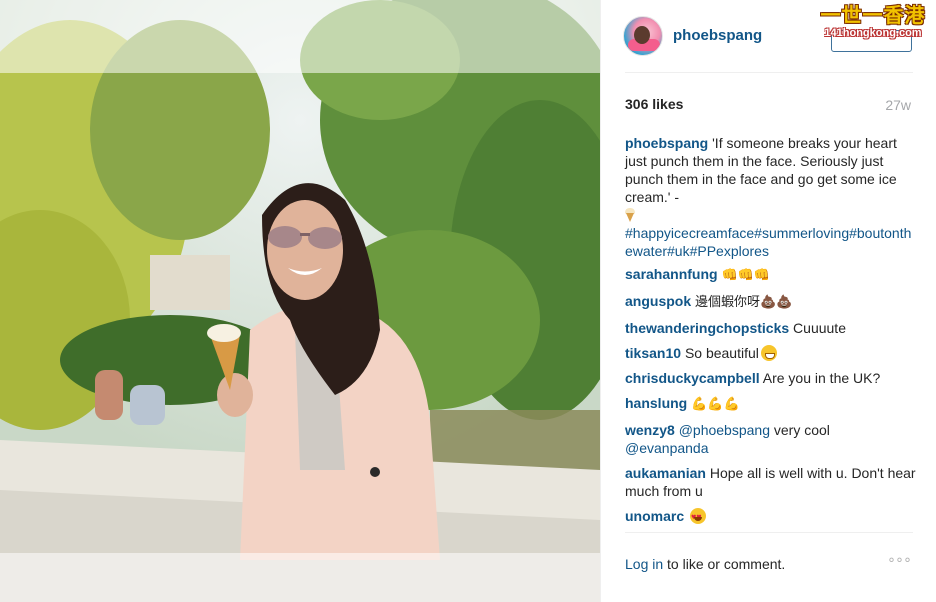 Image resolution: width=936 pixels, height=602 pixels. Describe the element at coordinates (707, 328) in the screenshot. I see `comment-username: thewanderingchopsticks` at that location.